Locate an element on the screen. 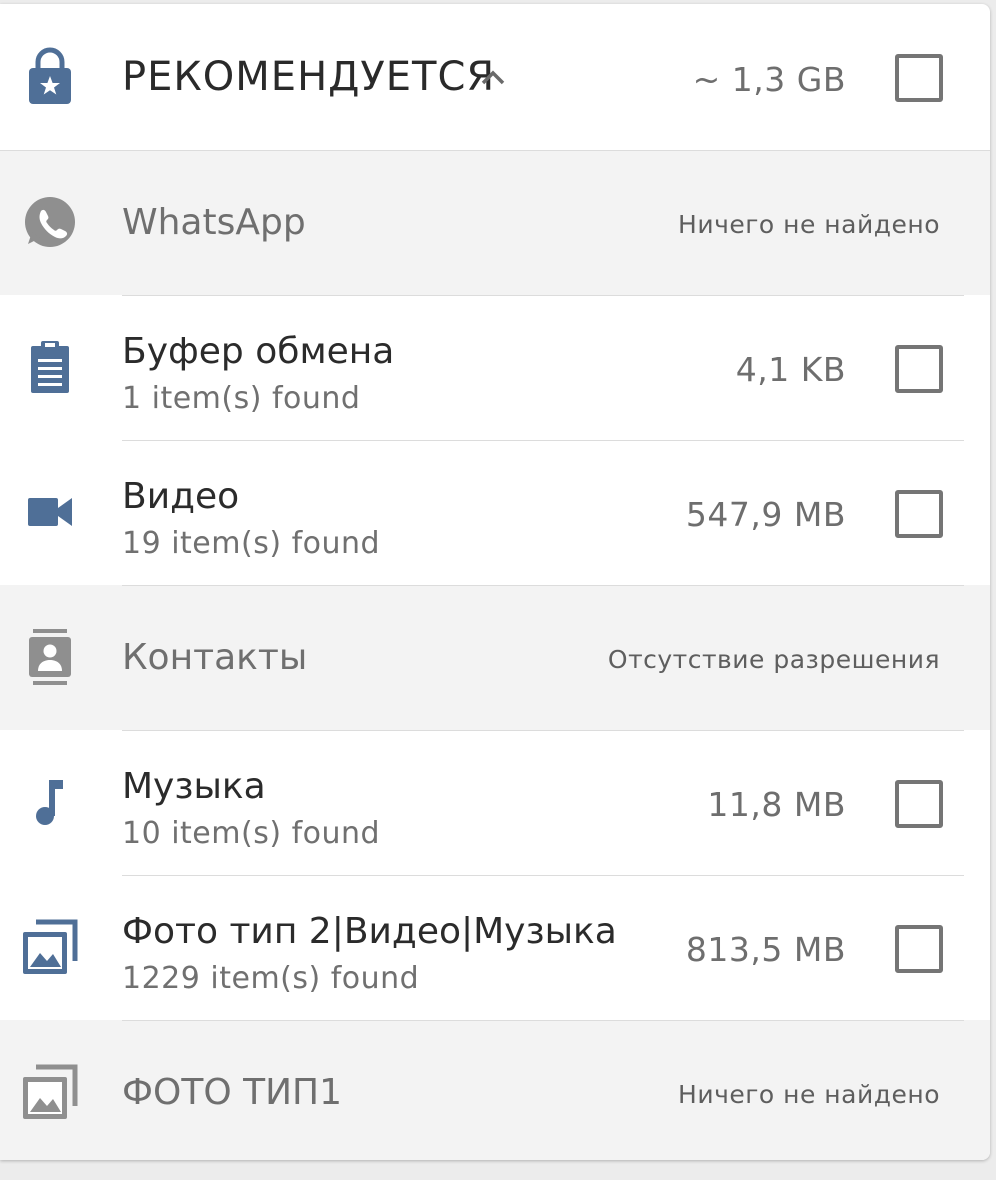  music-note-icon is located at coordinates (50, 802).